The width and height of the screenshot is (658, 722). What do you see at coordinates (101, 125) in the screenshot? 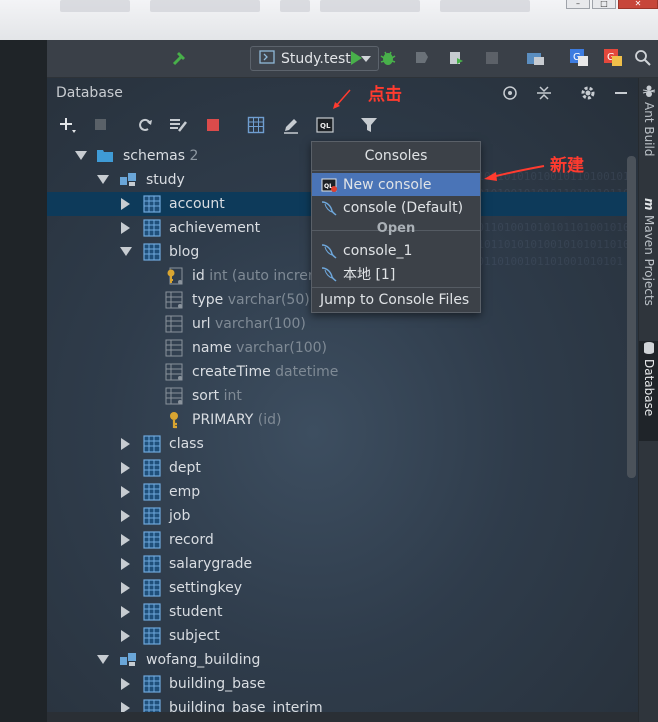
I see `duplicate-icon` at bounding box center [101, 125].